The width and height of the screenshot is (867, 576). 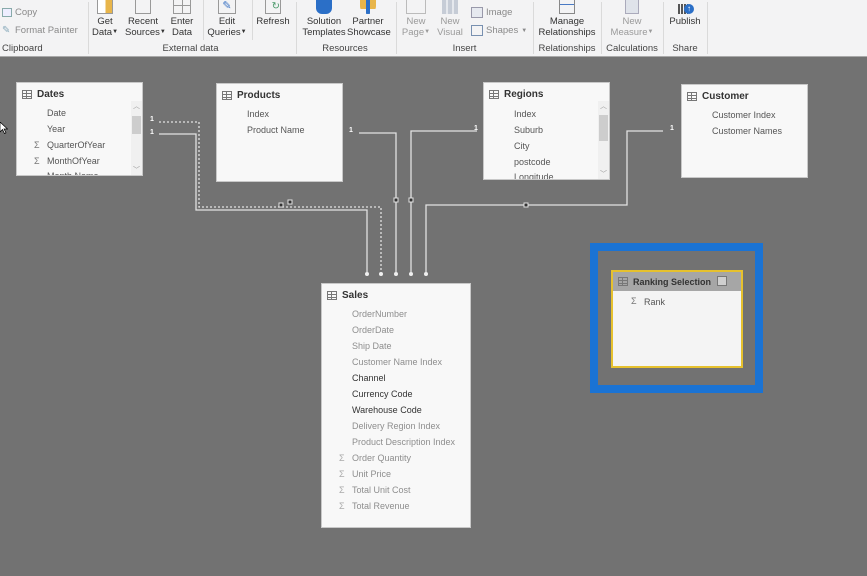 I want to click on table-header: Sales, so click(x=396, y=295).